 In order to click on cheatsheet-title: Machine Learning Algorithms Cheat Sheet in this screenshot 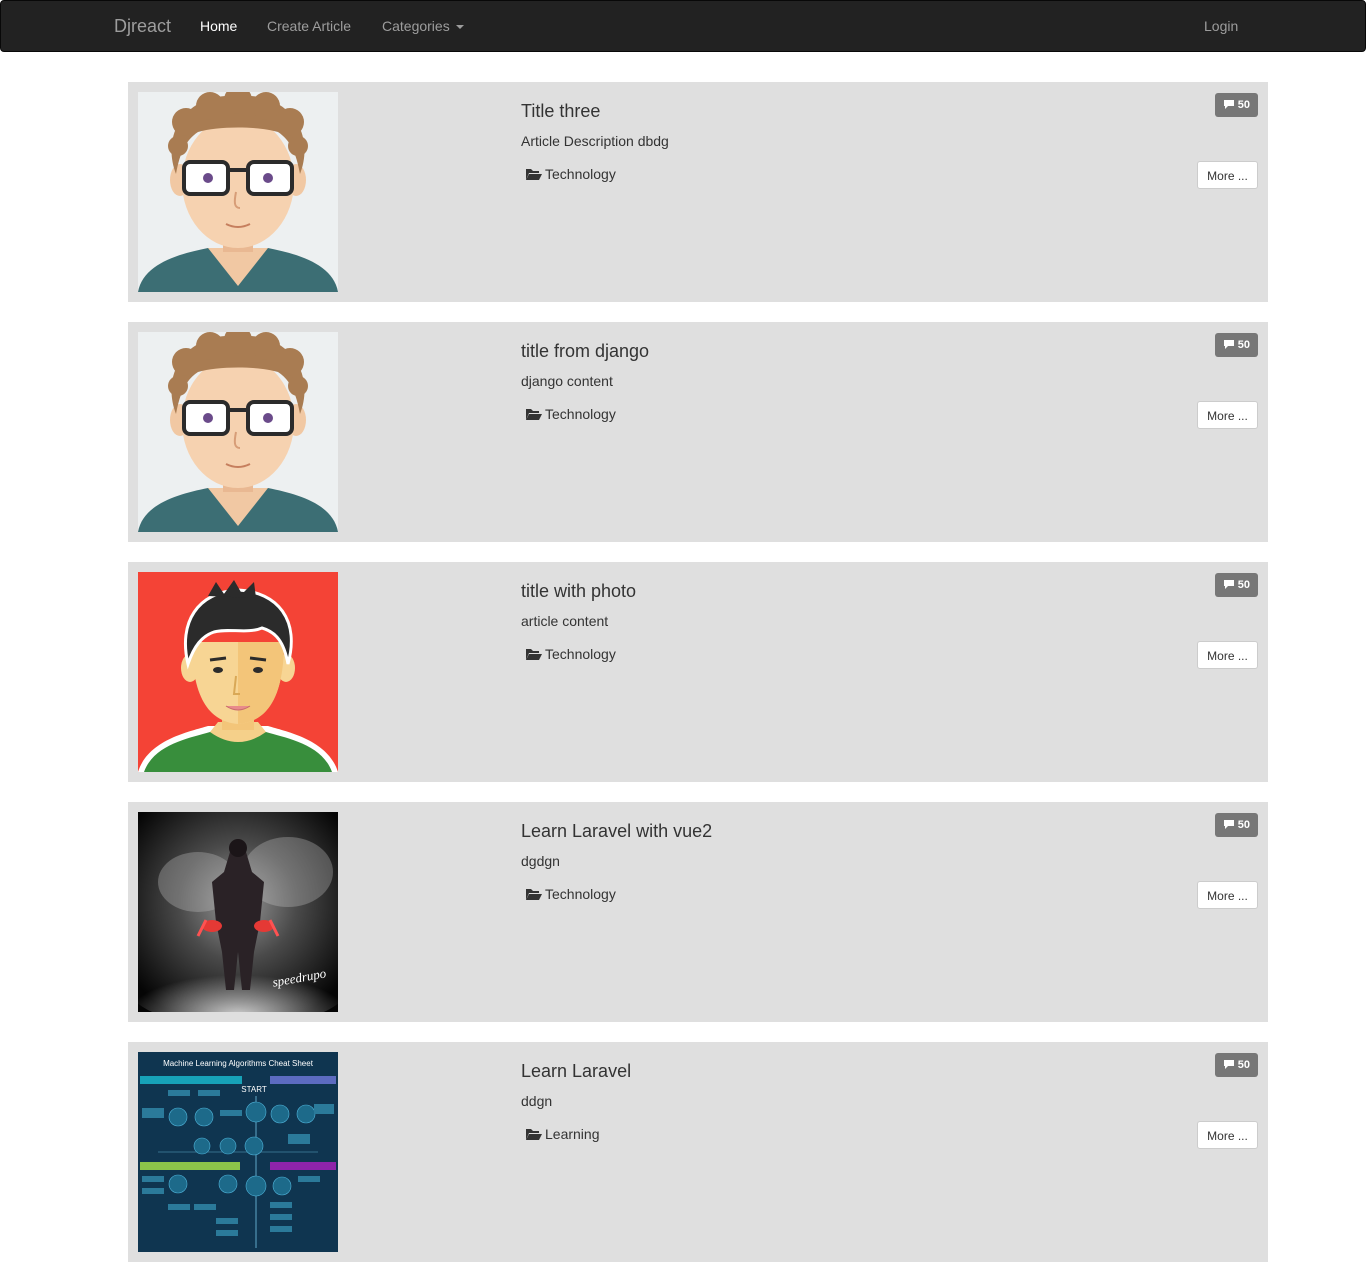, I will do `click(238, 1063)`.